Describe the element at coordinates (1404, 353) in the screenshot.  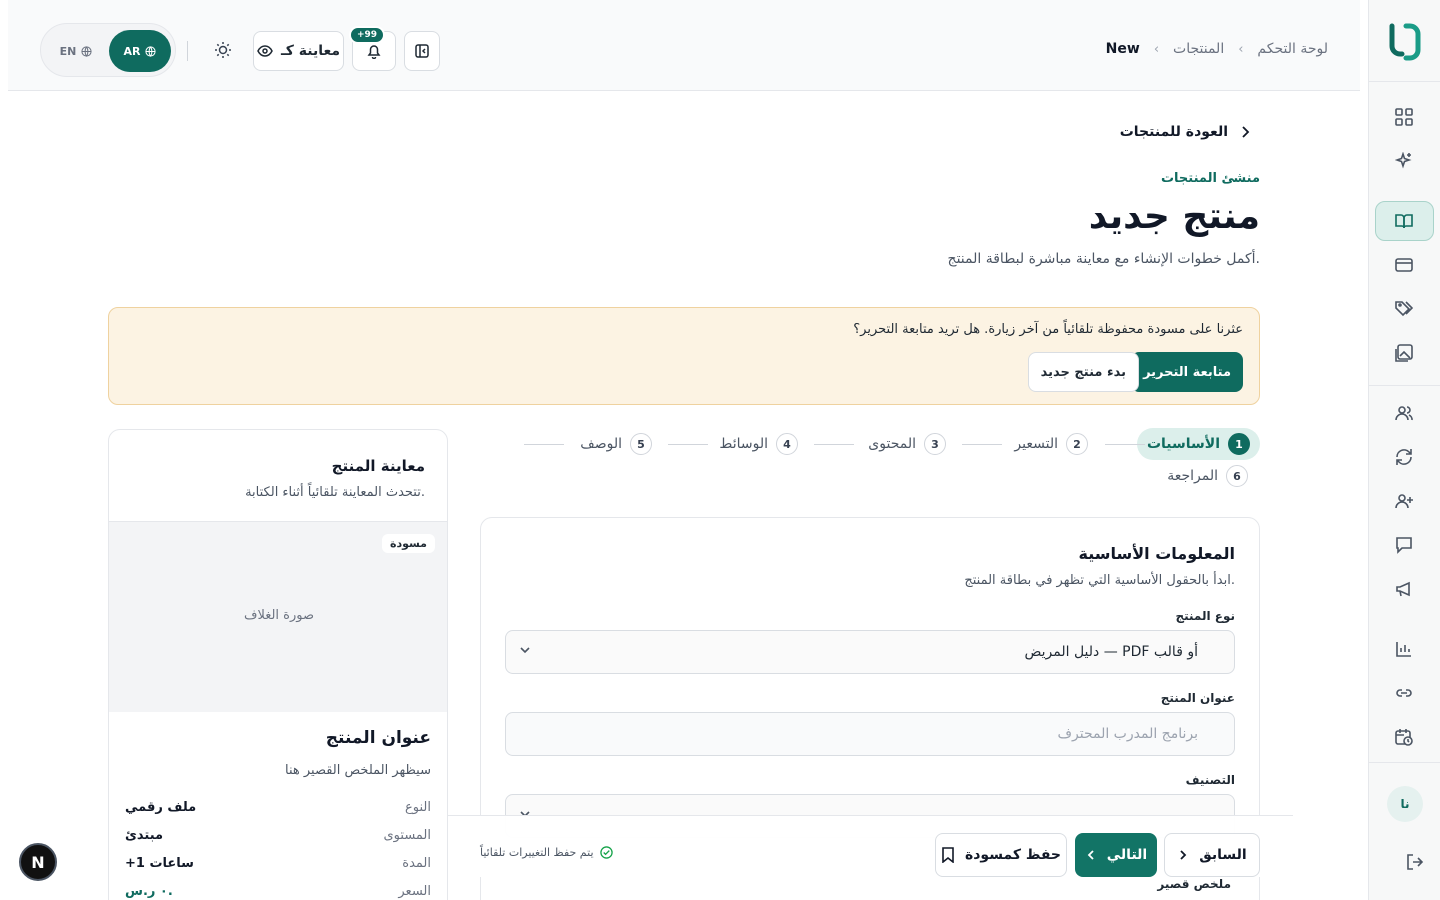
I see `images-icon` at that location.